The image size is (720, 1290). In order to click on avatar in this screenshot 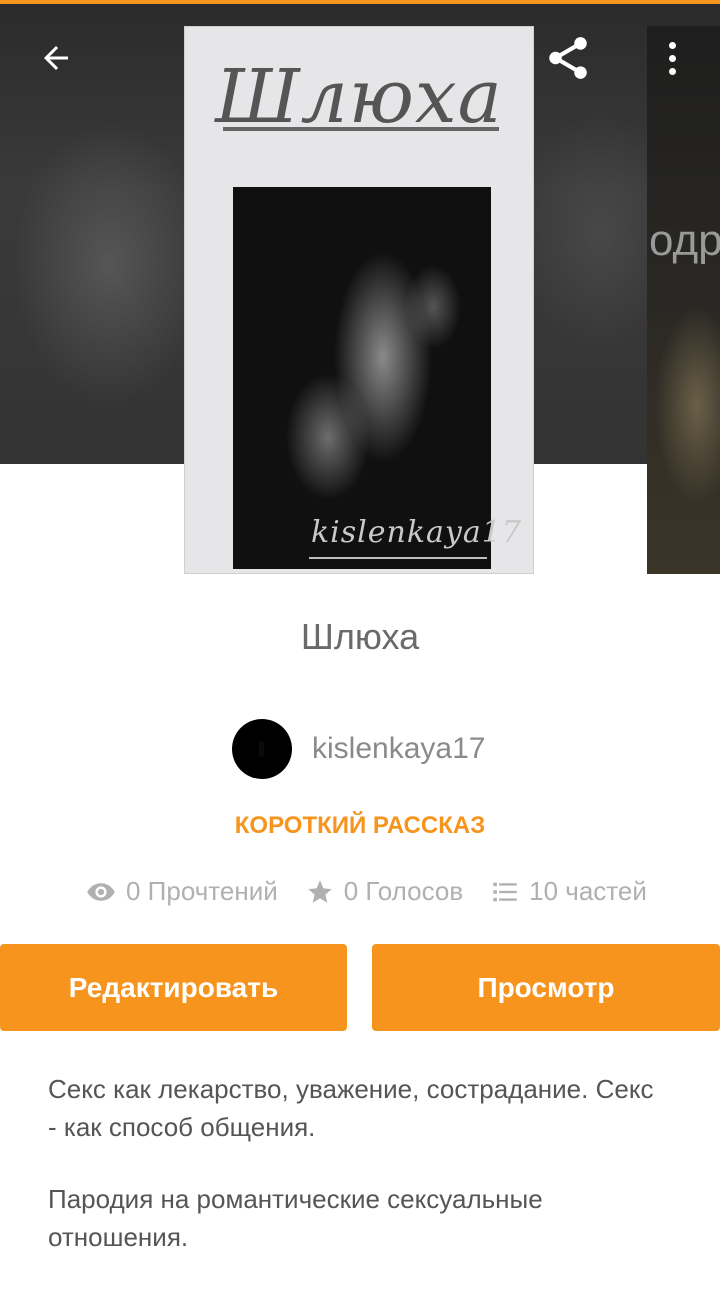, I will do `click(262, 749)`.